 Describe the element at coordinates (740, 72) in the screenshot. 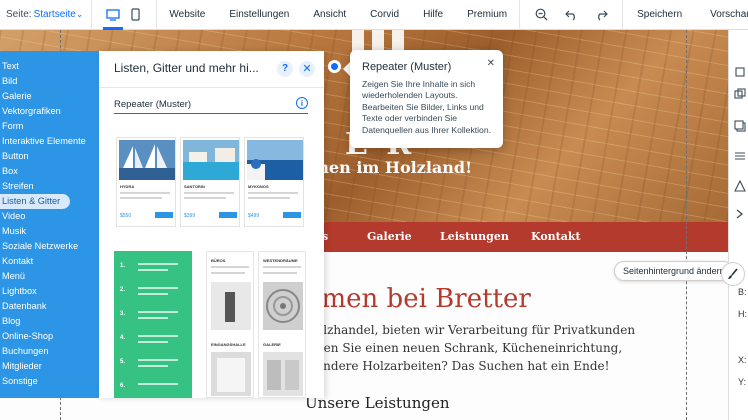

I see `align-icon` at that location.